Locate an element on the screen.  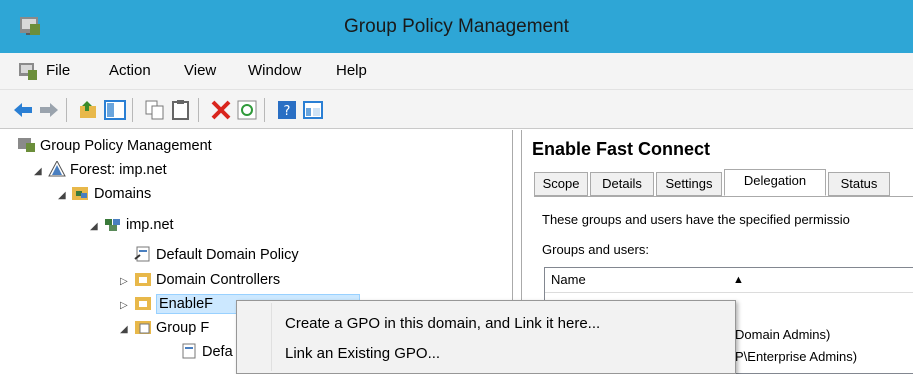
tree-item-label: Forest: imp.net is located at coordinates (118, 170).